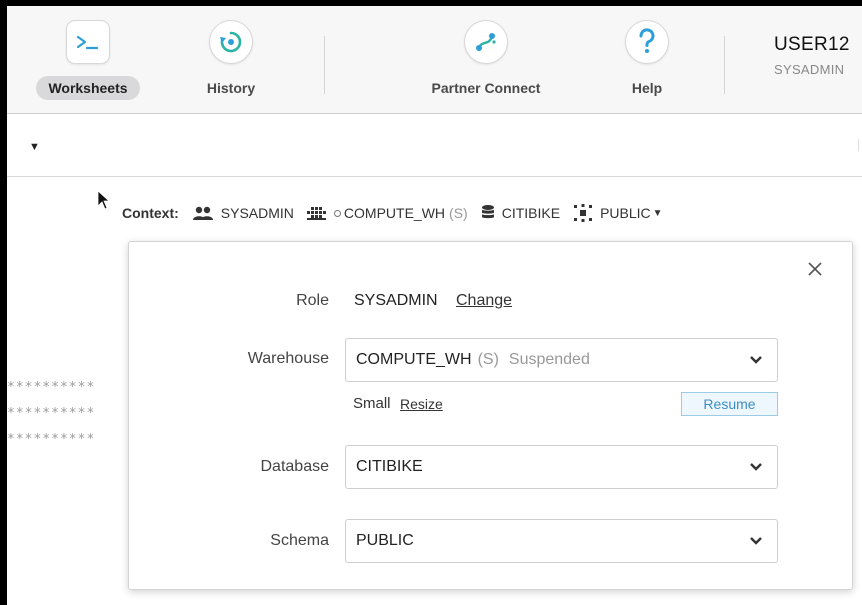  I want to click on partner-connect-button: Partner Connect, so click(486, 60).